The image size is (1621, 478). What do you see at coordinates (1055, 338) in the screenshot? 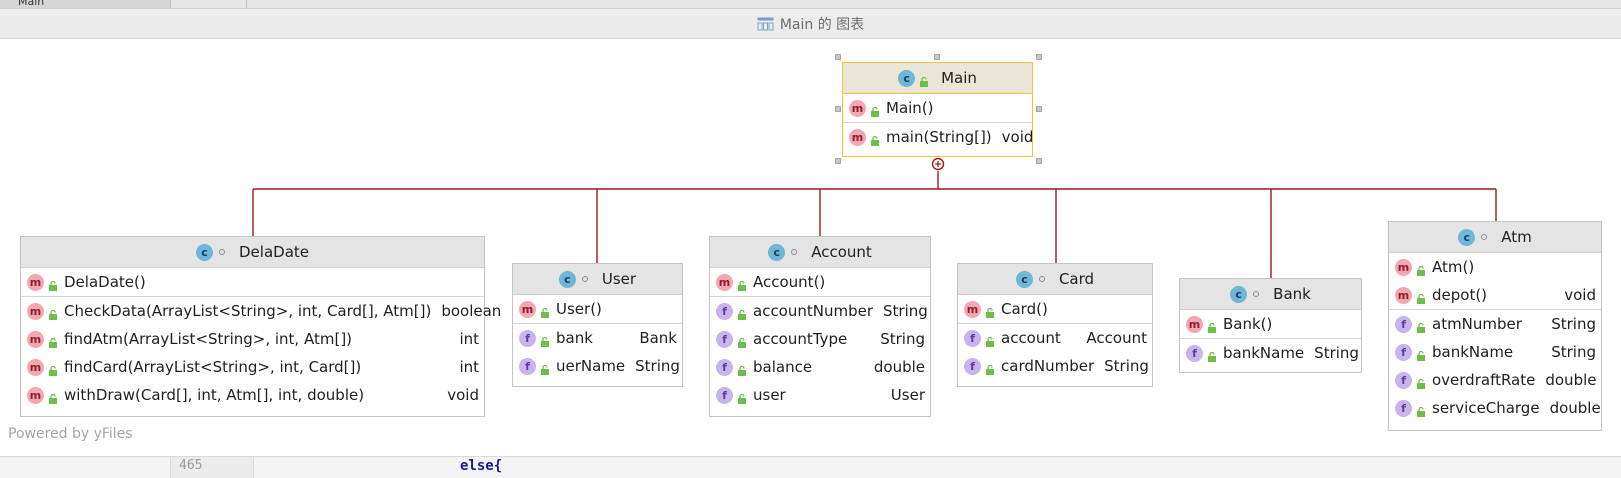
I see `field-row: f account Account` at bounding box center [1055, 338].